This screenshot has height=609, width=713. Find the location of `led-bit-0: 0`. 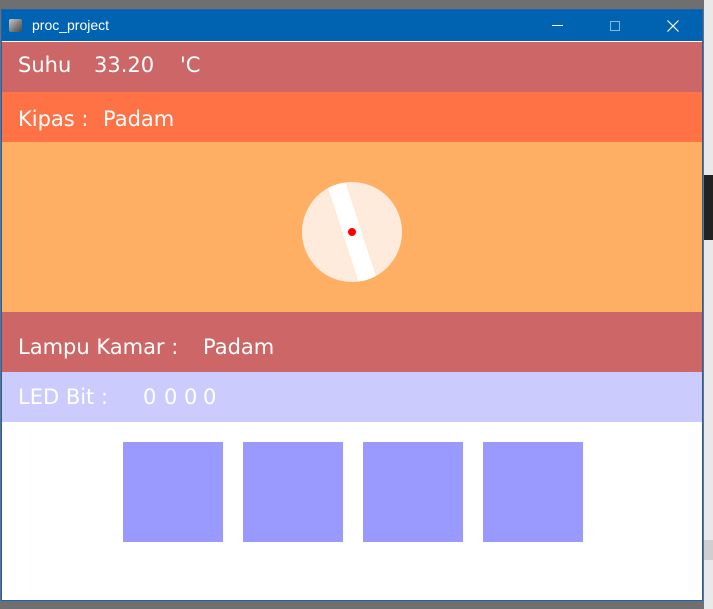

led-bit-0: 0 is located at coordinates (150, 397).